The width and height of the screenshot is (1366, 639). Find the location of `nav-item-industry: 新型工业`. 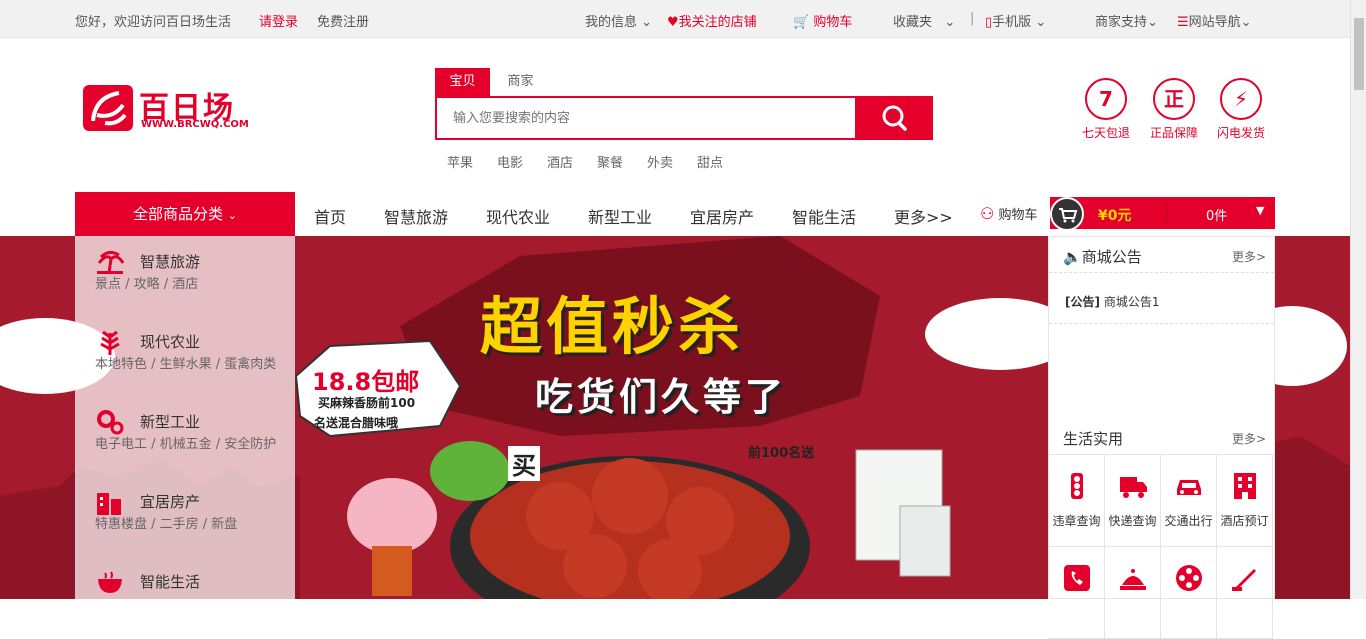

nav-item-industry: 新型工业 is located at coordinates (620, 216).